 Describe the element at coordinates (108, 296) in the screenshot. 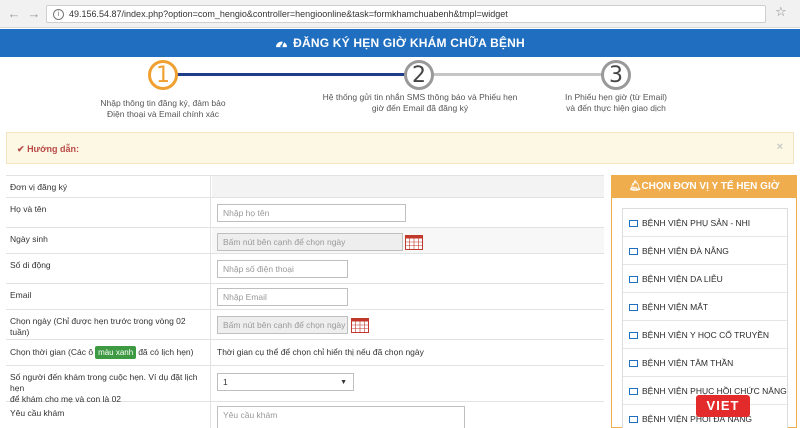

I see `email-label: Email` at that location.